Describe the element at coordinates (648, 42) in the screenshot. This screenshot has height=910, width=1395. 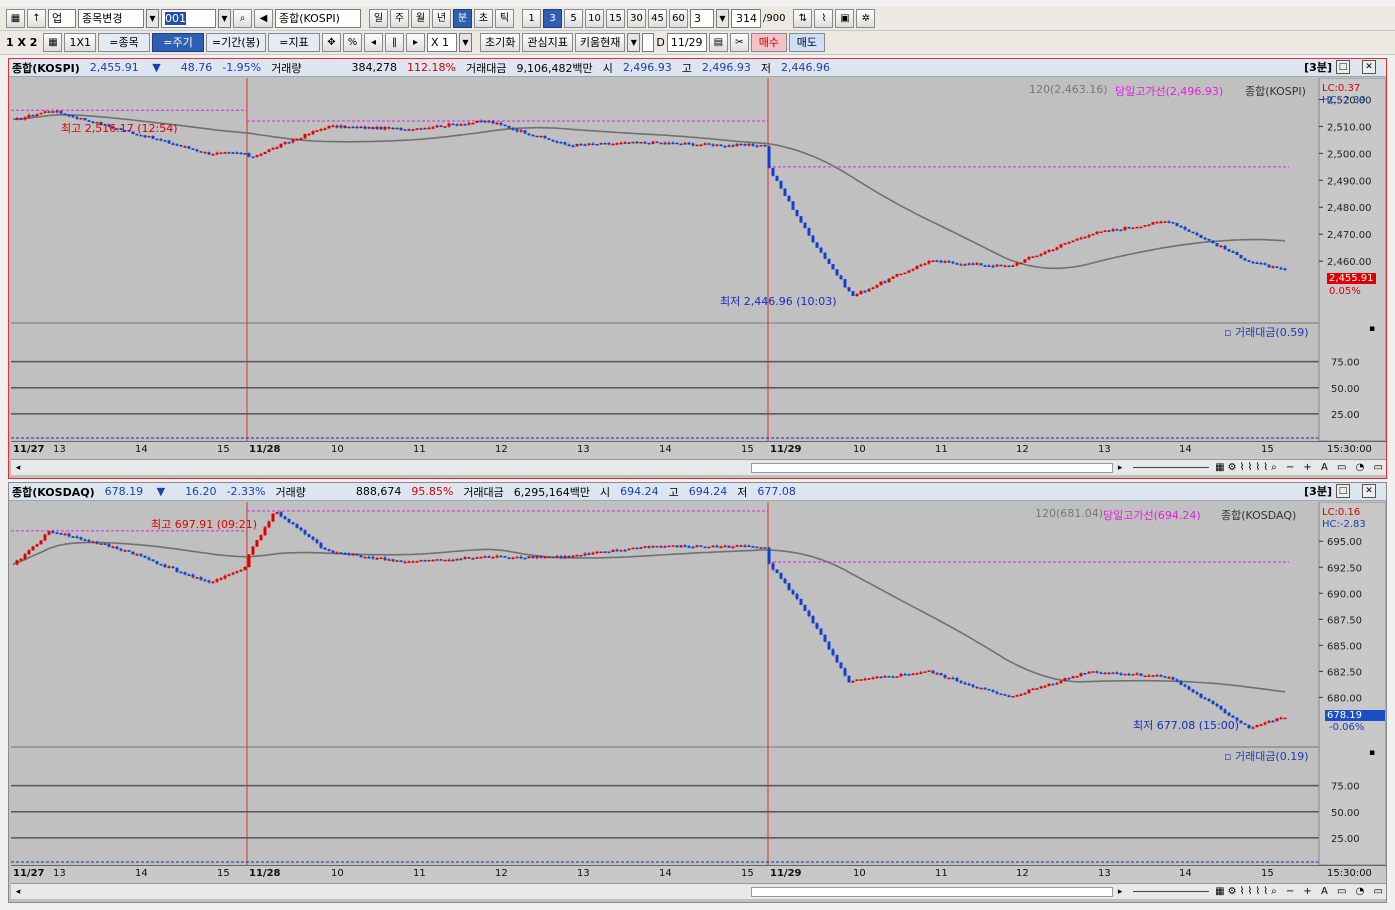
I see `date-checkbox` at that location.